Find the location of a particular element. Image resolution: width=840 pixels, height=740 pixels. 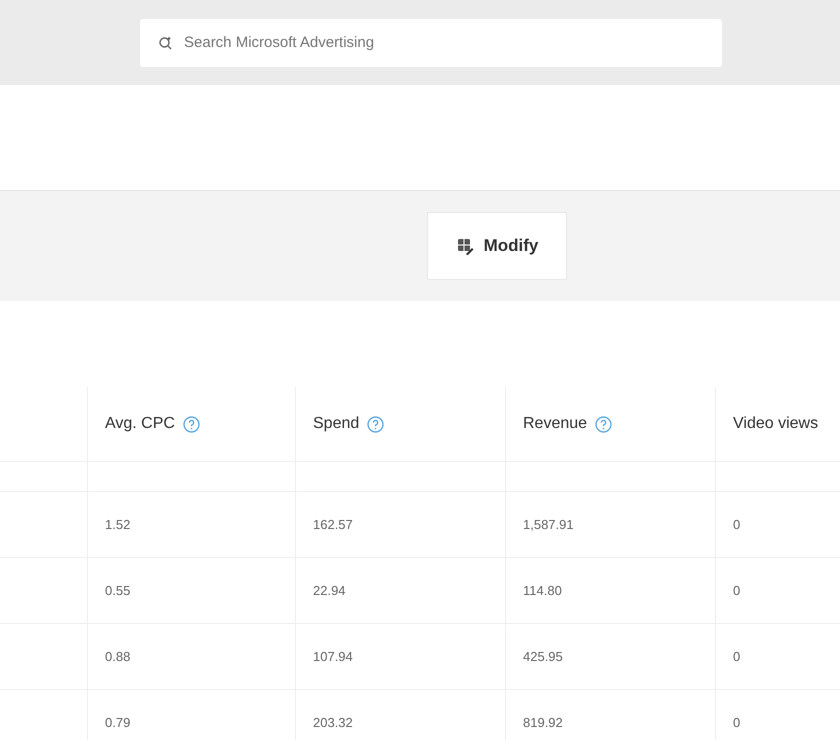

modify-button: Modify is located at coordinates (497, 246).